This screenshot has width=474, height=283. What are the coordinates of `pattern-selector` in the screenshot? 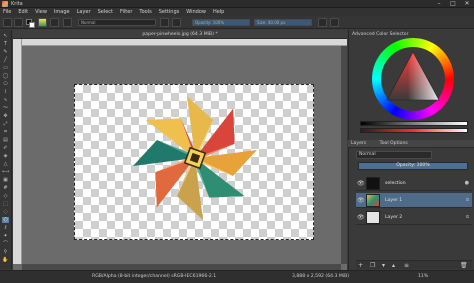 It's located at (42, 22).